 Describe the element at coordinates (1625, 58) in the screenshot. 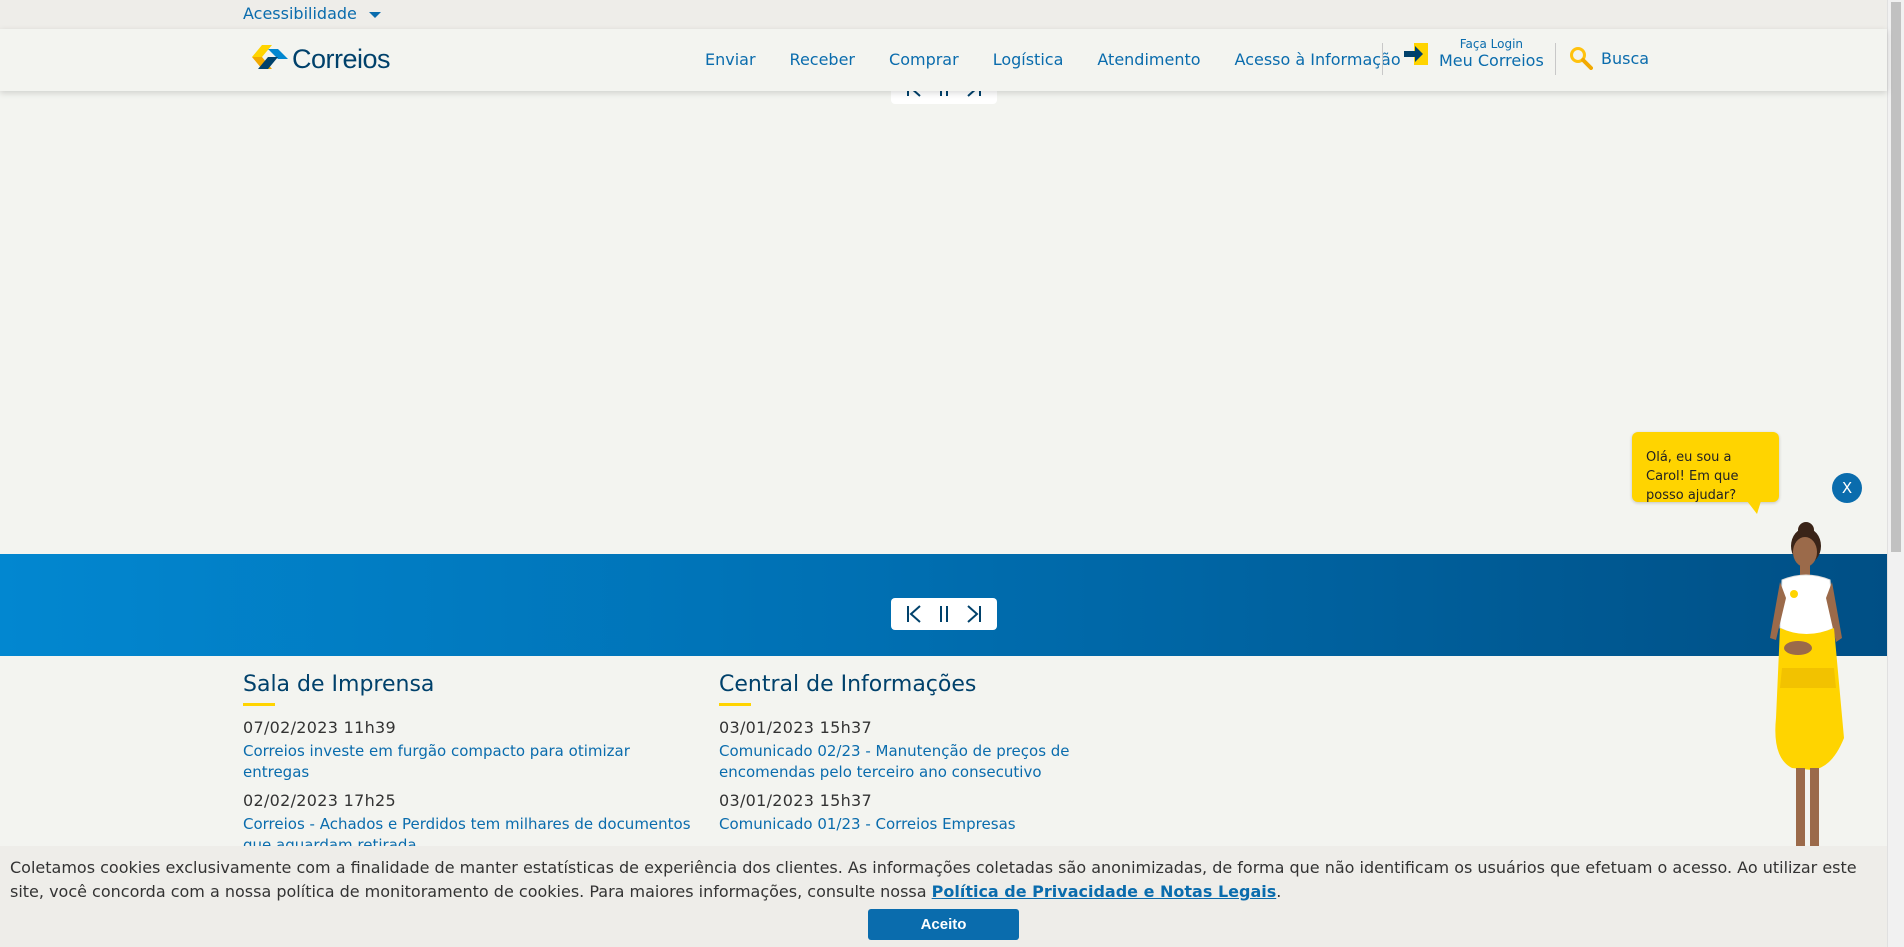

I see `search-label: Busca` at that location.